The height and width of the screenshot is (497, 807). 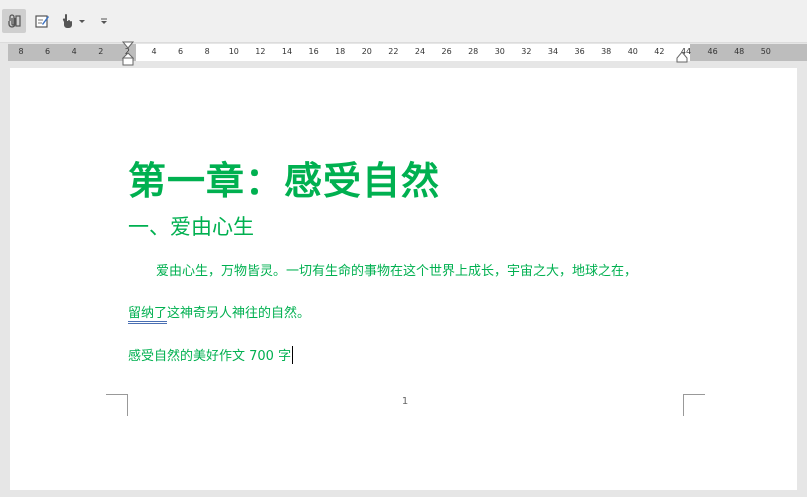 What do you see at coordinates (405, 401) in the screenshot?
I see `page-number: 1` at bounding box center [405, 401].